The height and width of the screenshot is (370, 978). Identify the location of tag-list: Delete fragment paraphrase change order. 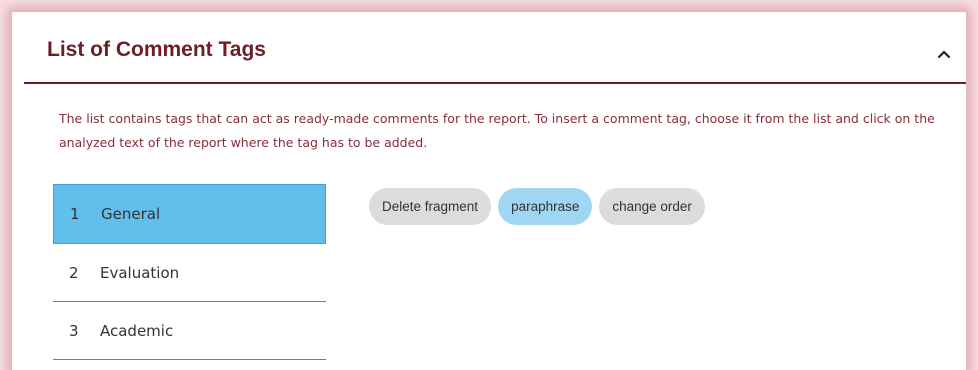
(537, 206).